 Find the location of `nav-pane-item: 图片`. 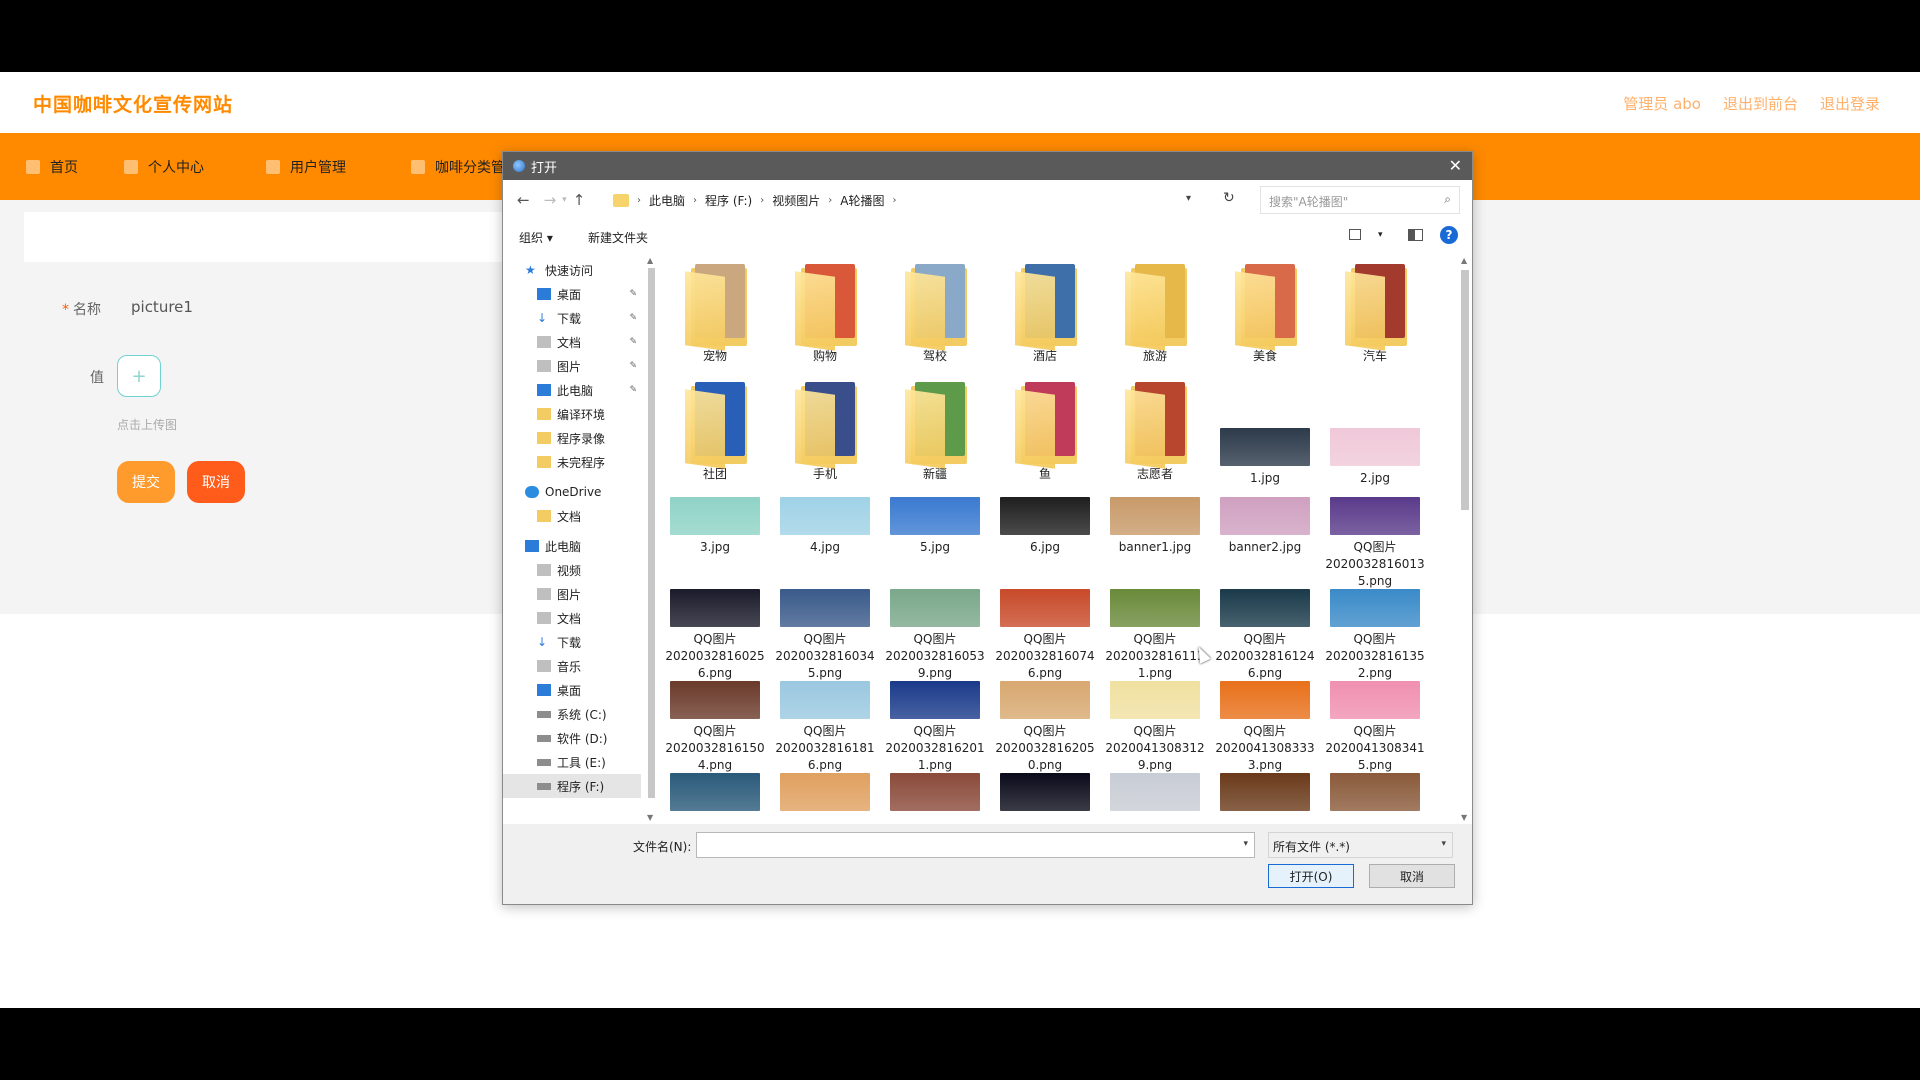

nav-pane-item: 图片 is located at coordinates (572, 594).